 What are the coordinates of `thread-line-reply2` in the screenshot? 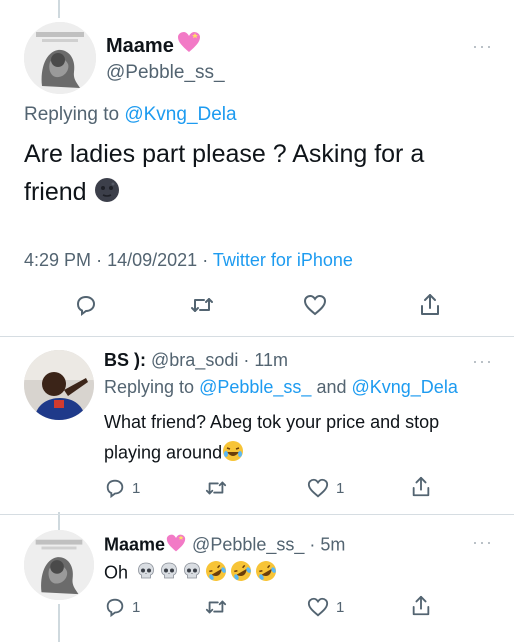 It's located at (59, 522).